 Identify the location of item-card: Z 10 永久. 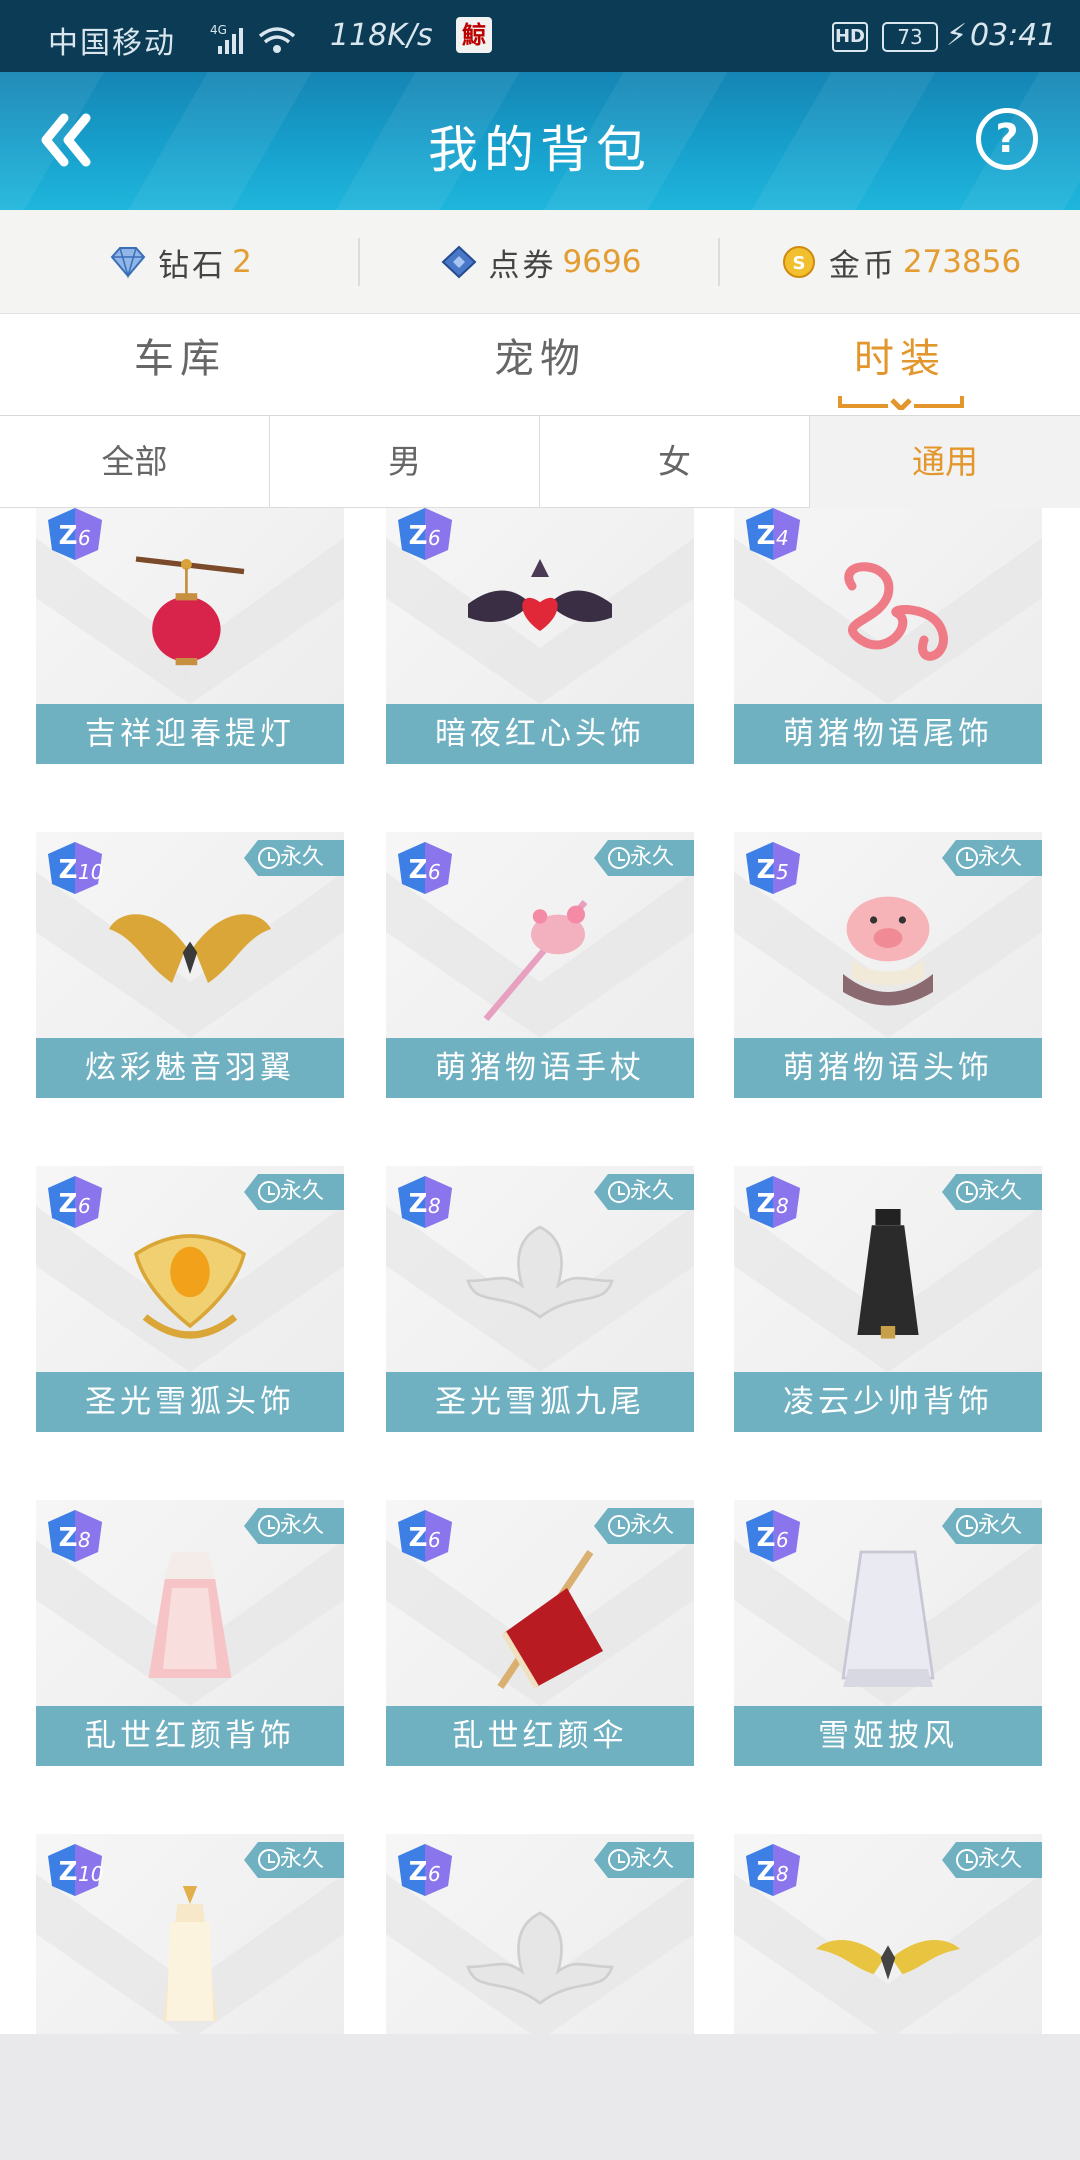
(190, 1934).